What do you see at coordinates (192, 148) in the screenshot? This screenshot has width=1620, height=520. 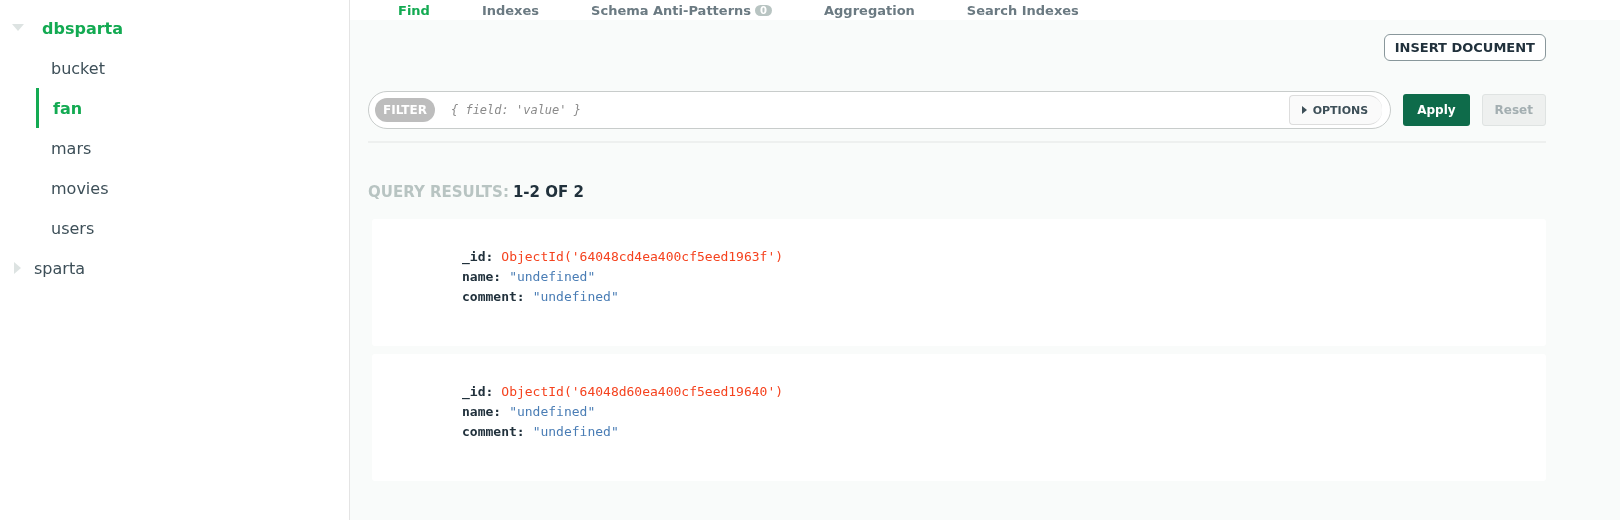 I see `collection-item: mars` at bounding box center [192, 148].